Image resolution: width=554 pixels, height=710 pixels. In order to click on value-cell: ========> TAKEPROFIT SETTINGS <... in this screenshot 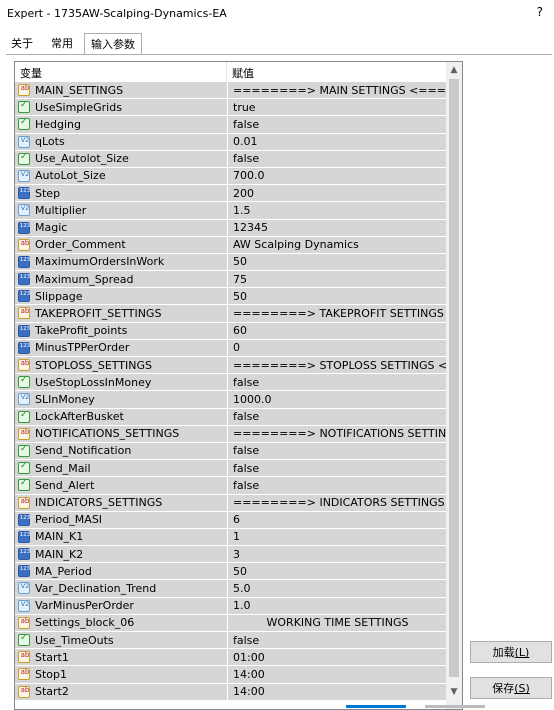, I will do `click(344, 313)`.